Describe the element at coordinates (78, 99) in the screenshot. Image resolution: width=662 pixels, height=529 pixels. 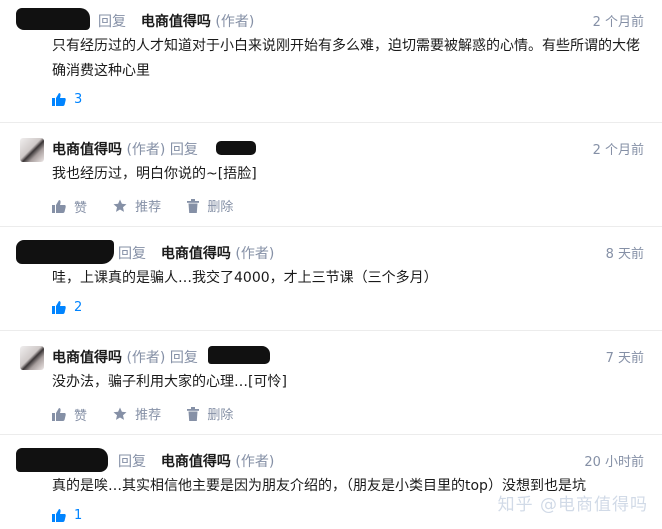
I see `like-count: 3` at that location.